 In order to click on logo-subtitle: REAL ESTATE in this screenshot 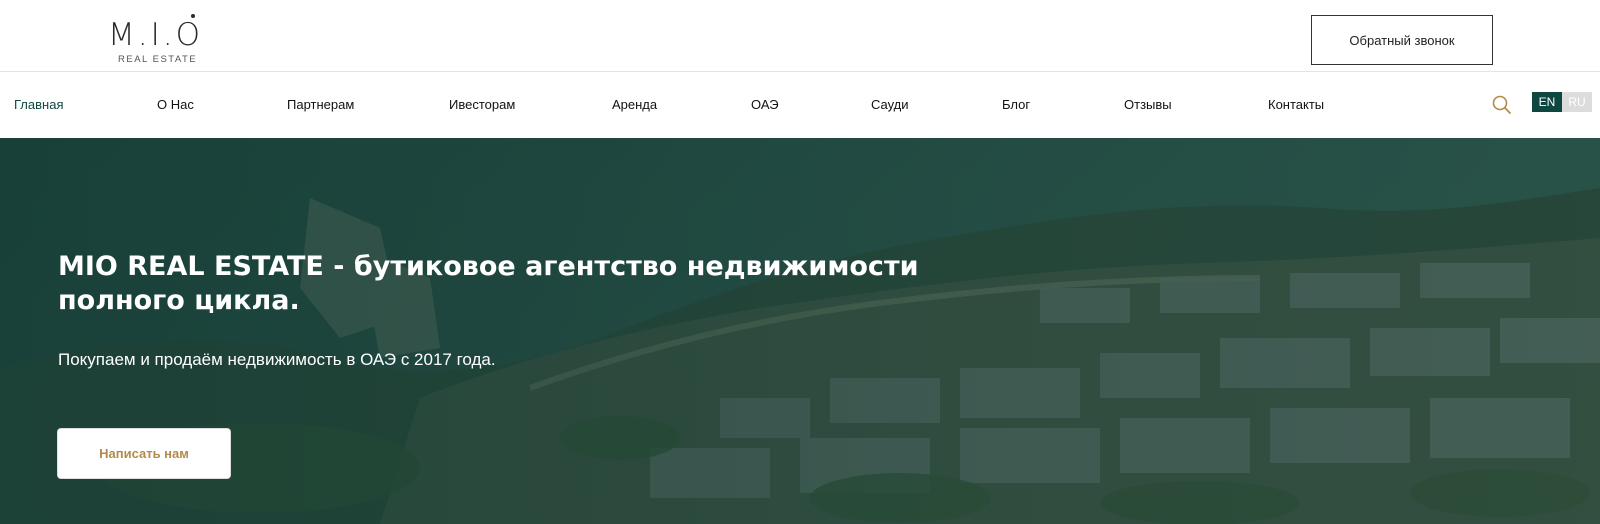, I will do `click(158, 59)`.